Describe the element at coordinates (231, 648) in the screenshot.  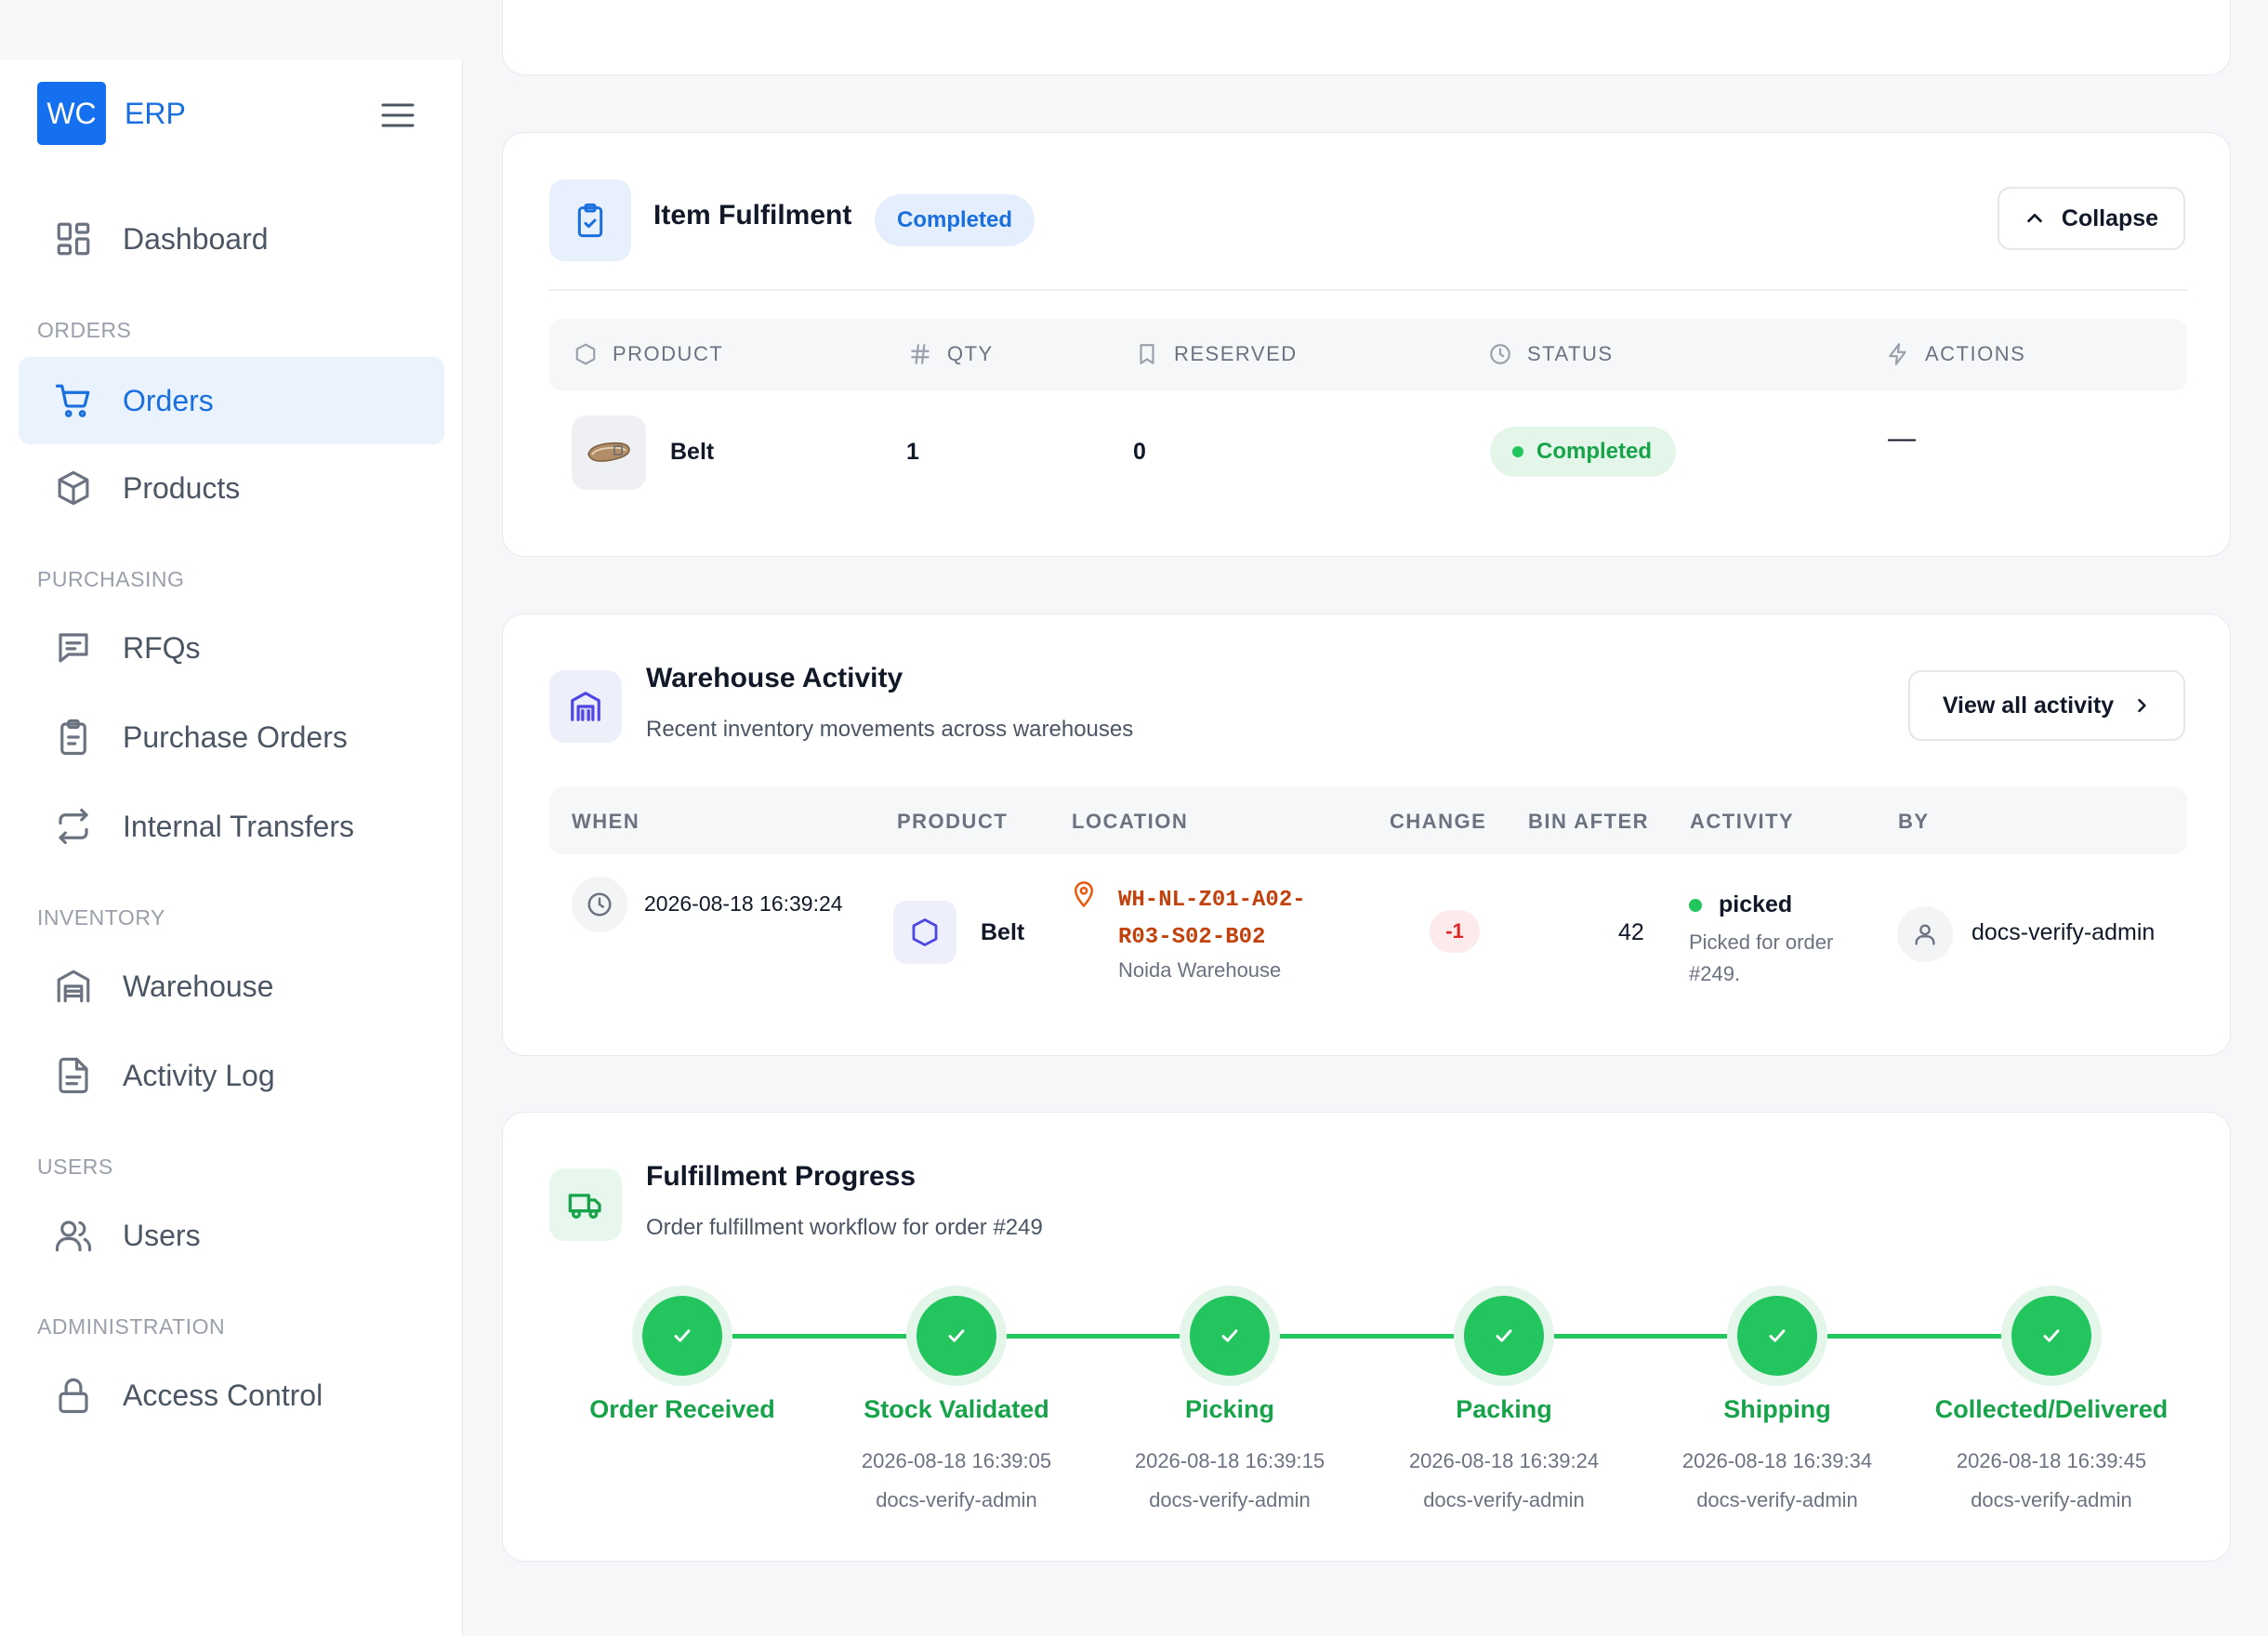
I see `sidebar-item-rfqs: RFQs` at that location.